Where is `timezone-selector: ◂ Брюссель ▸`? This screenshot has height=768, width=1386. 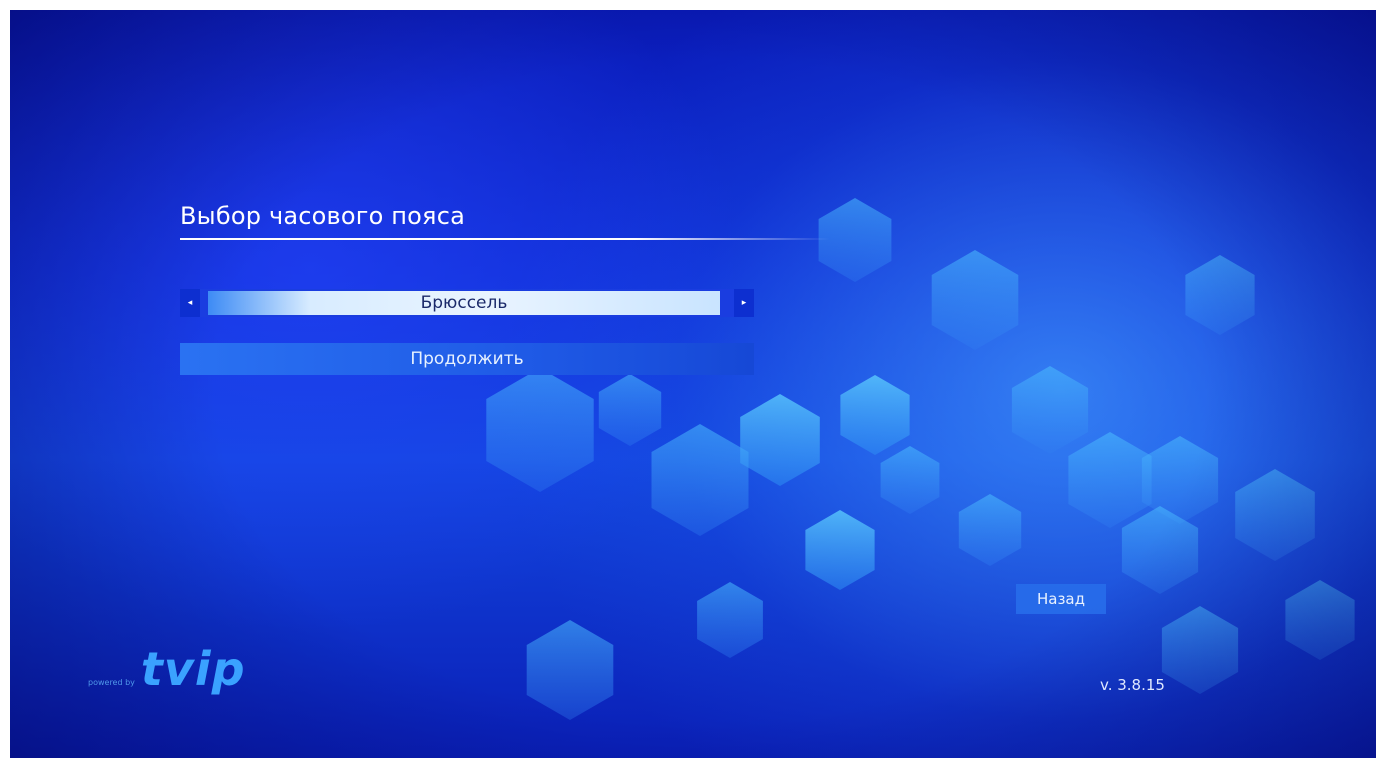
timezone-selector: ◂ Брюссель ▸ is located at coordinates (467, 303).